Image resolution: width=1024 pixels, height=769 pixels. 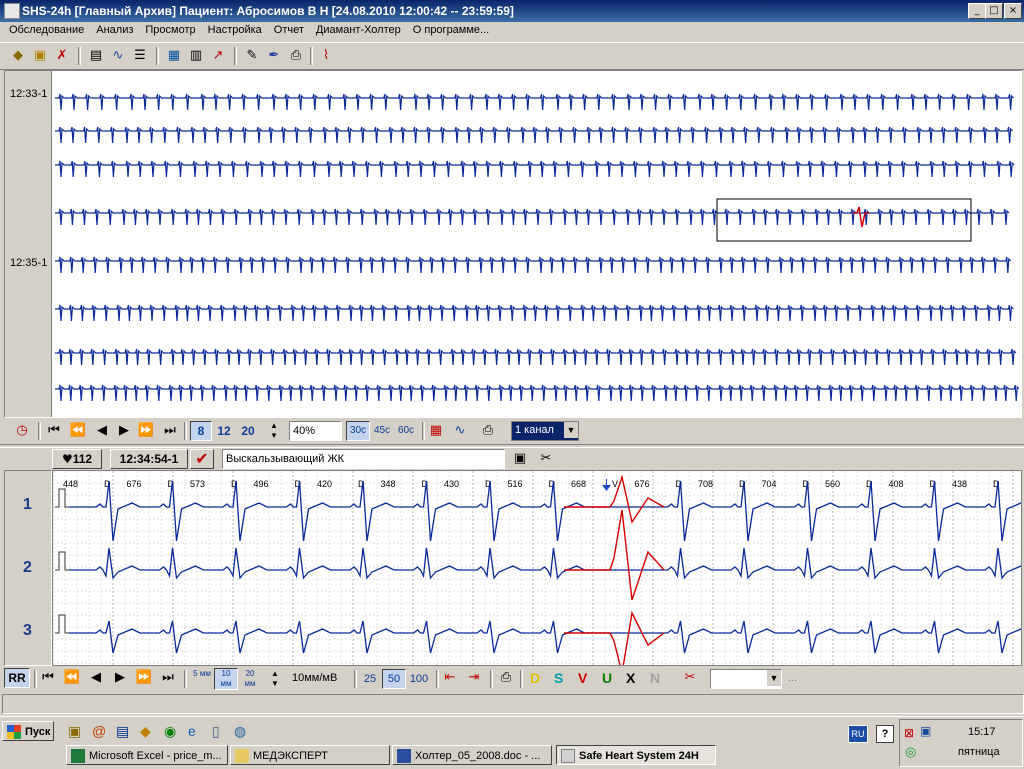 What do you see at coordinates (558, 678) in the screenshot?
I see `class-s-button: S` at bounding box center [558, 678].